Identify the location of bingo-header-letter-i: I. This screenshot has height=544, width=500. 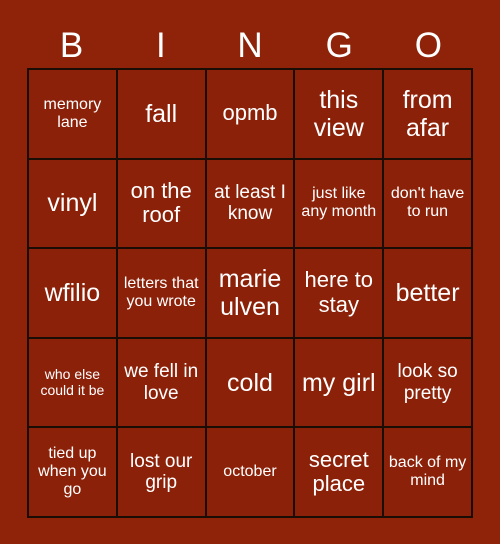
(160, 45).